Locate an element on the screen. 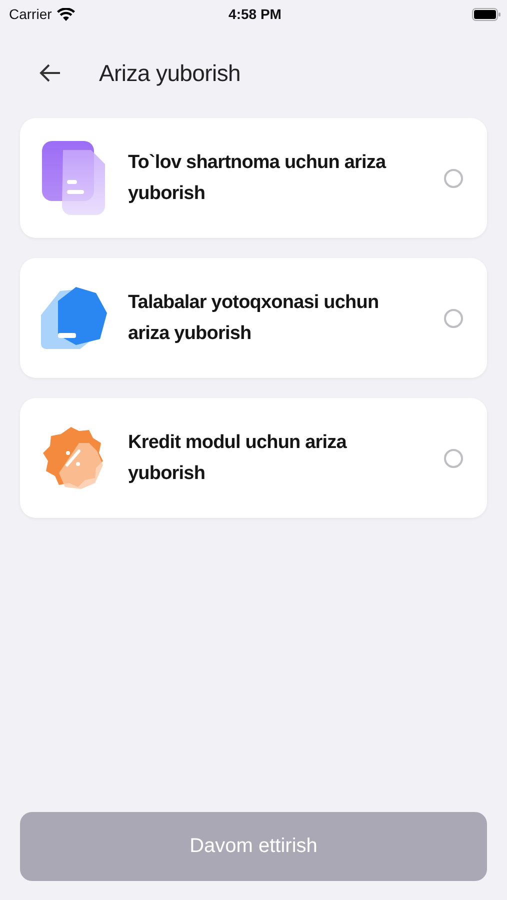 The width and height of the screenshot is (507, 900). carrier-name: Carrier is located at coordinates (30, 14).